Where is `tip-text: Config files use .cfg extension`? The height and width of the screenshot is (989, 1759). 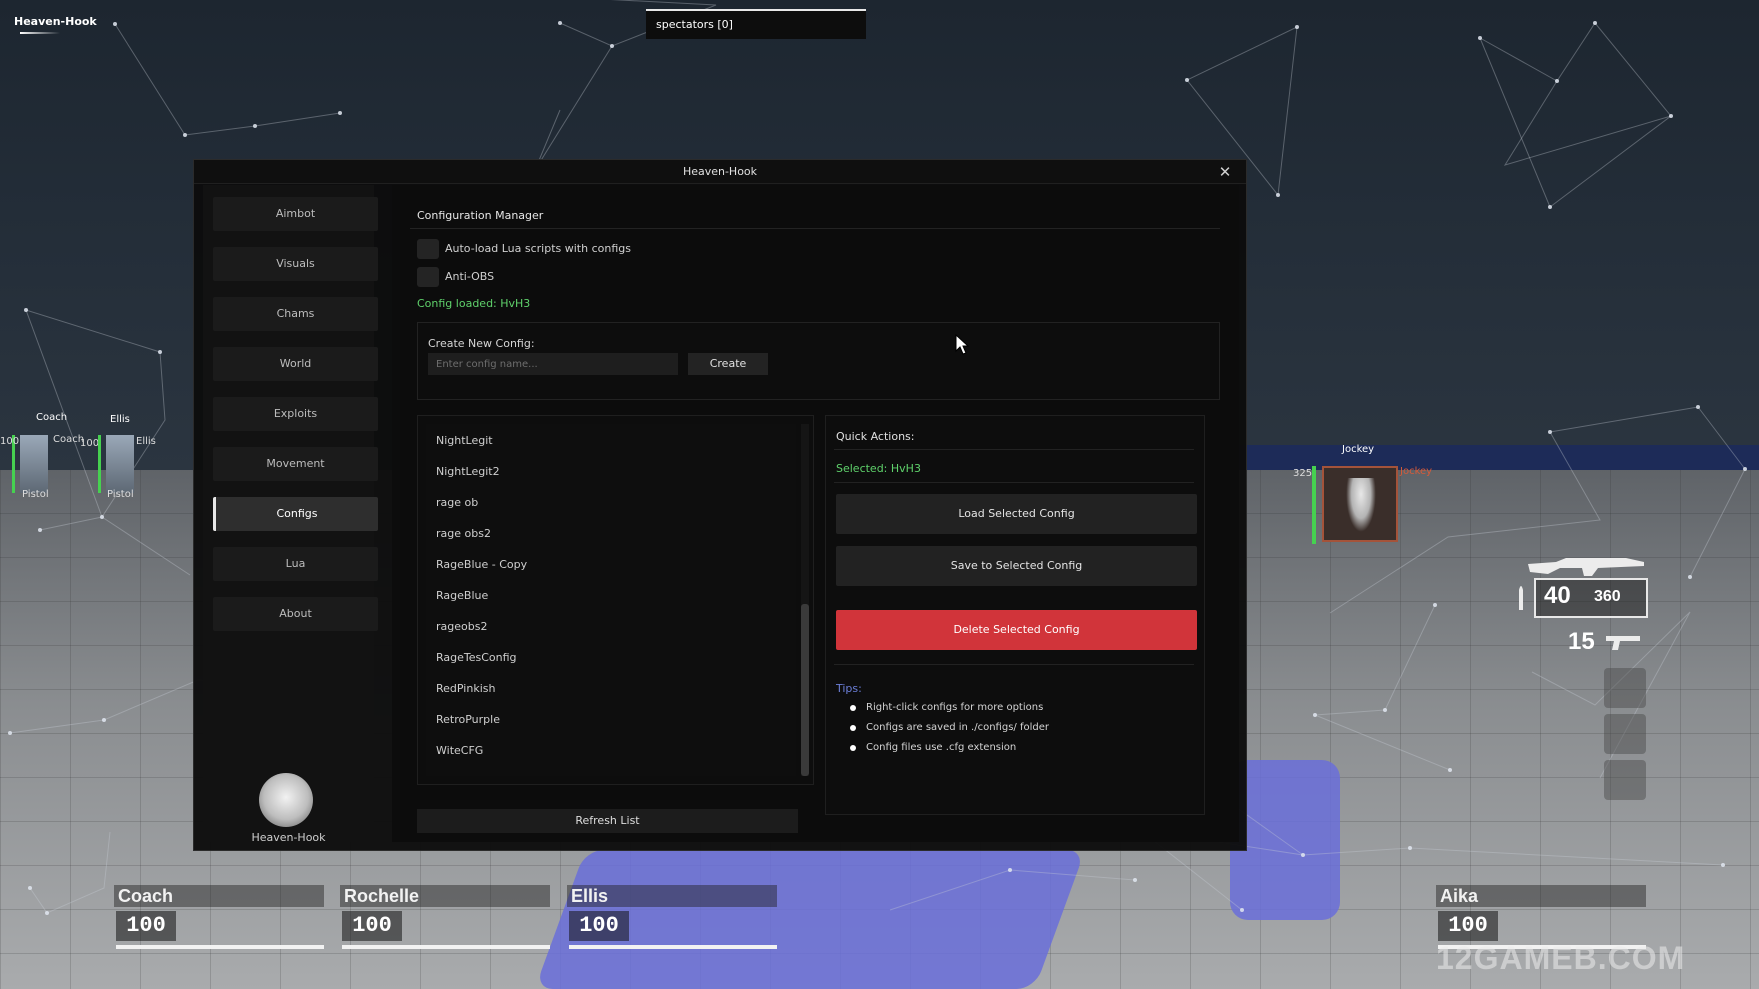
tip-text: Config files use .cfg extension is located at coordinates (941, 747).